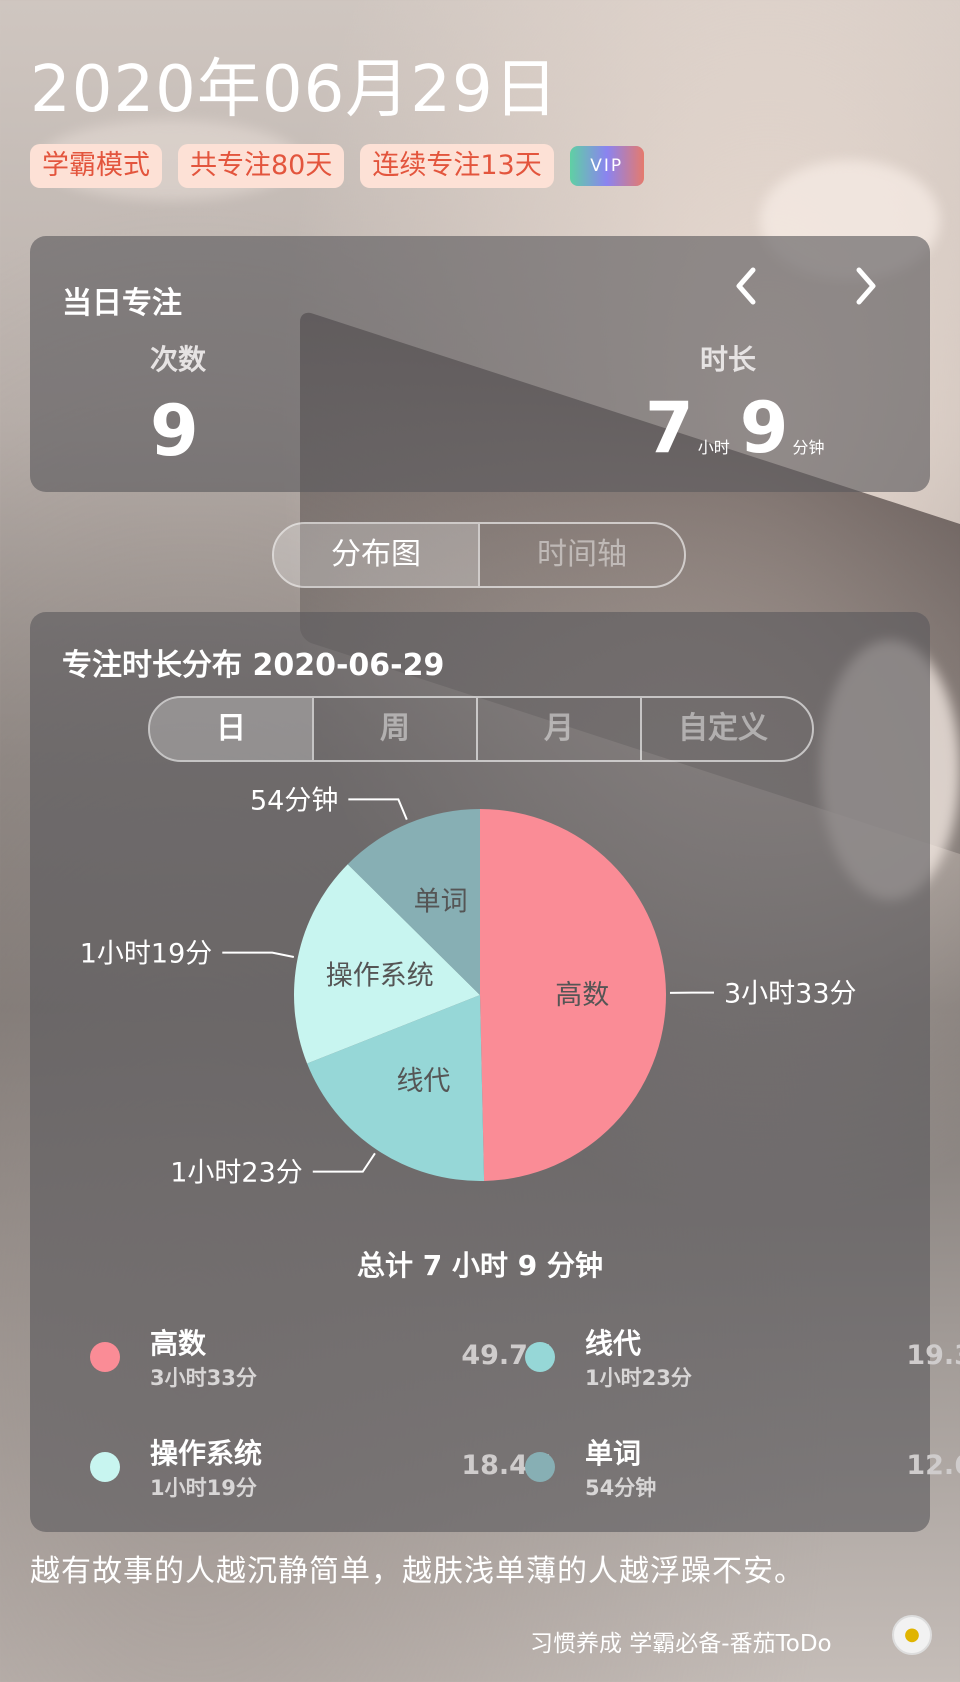  I want to click on legend-percent: 19.3%, so click(933, 1355).